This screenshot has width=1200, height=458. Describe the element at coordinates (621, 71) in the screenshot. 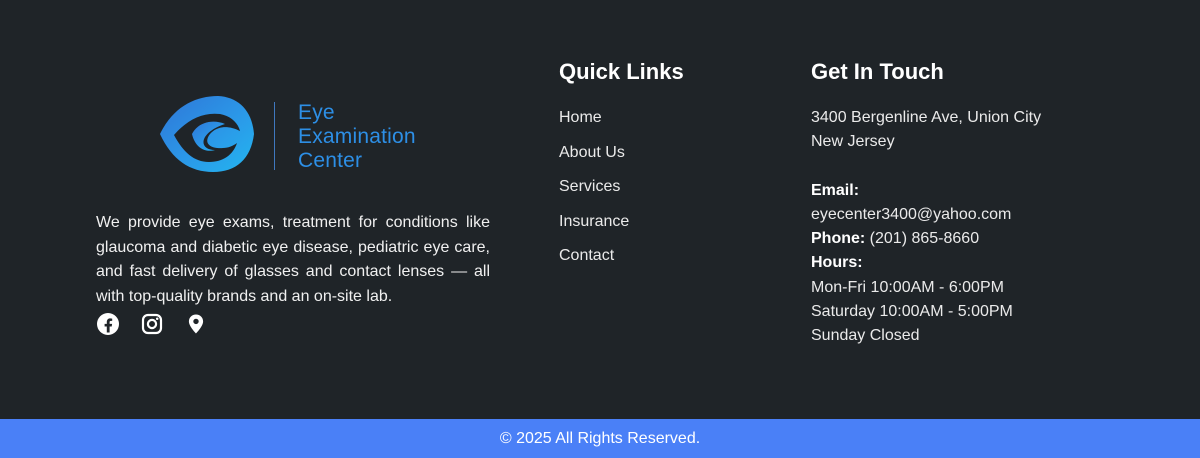

I see `quick-links-title: Quick Links` at that location.